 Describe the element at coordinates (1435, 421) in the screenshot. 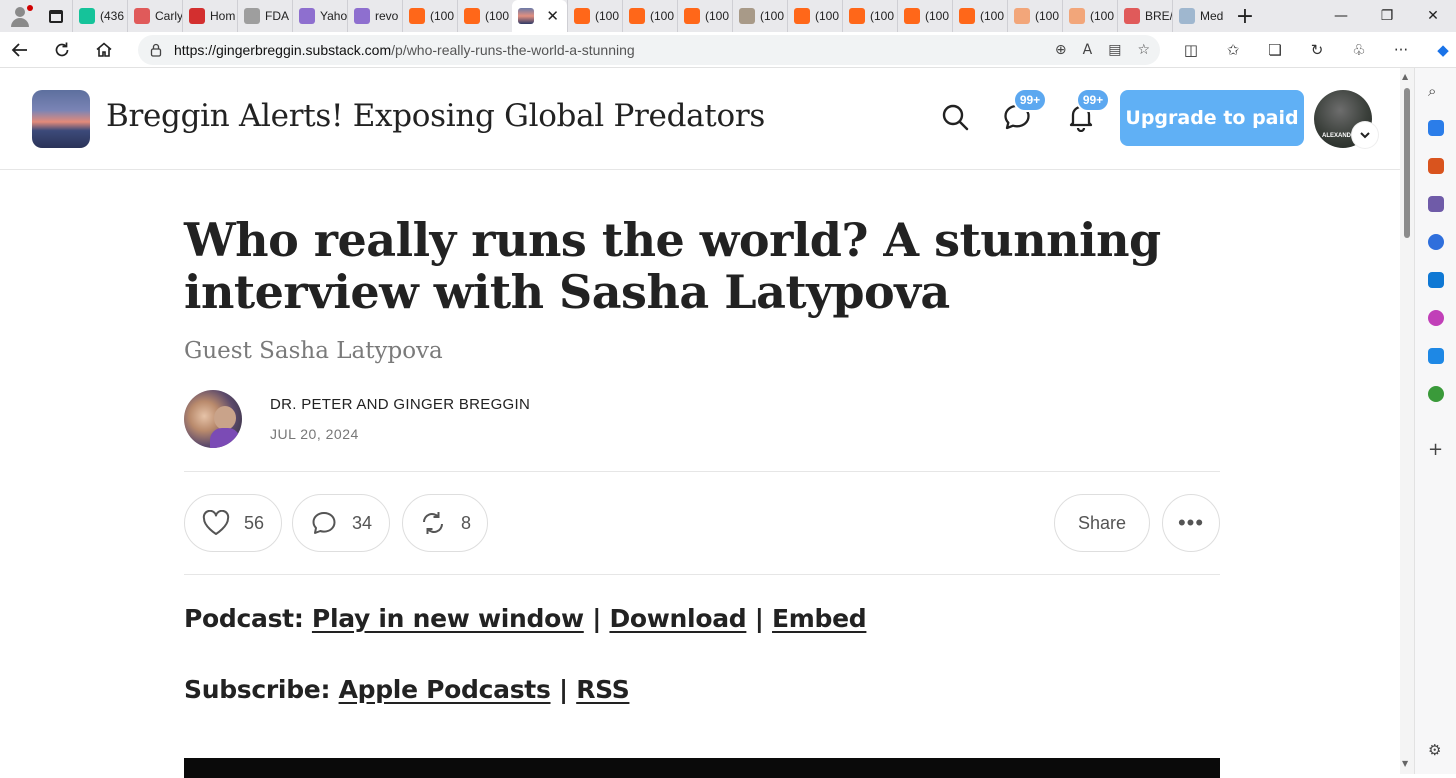

I see `browser-sidebar: ⌕ + ⚙` at that location.